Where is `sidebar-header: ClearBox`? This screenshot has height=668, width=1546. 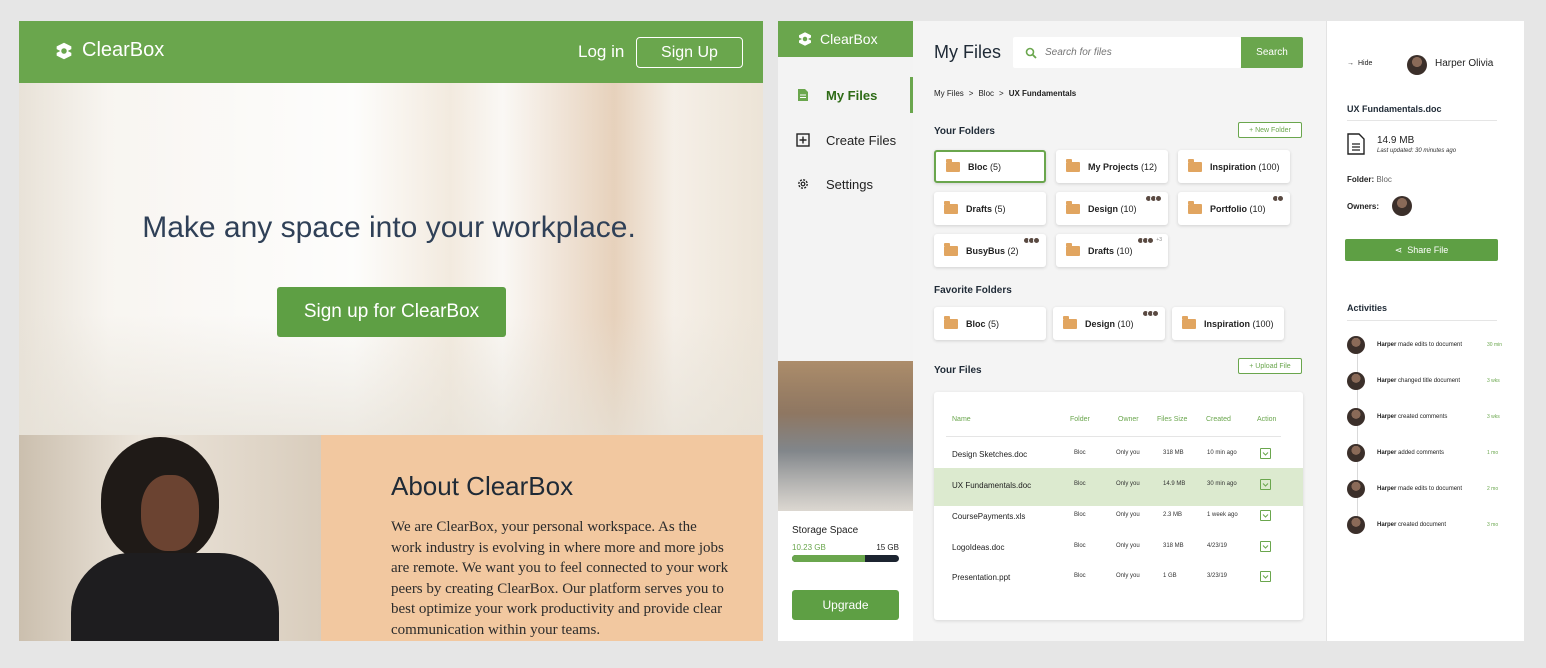
sidebar-header: ClearBox is located at coordinates (845, 39).